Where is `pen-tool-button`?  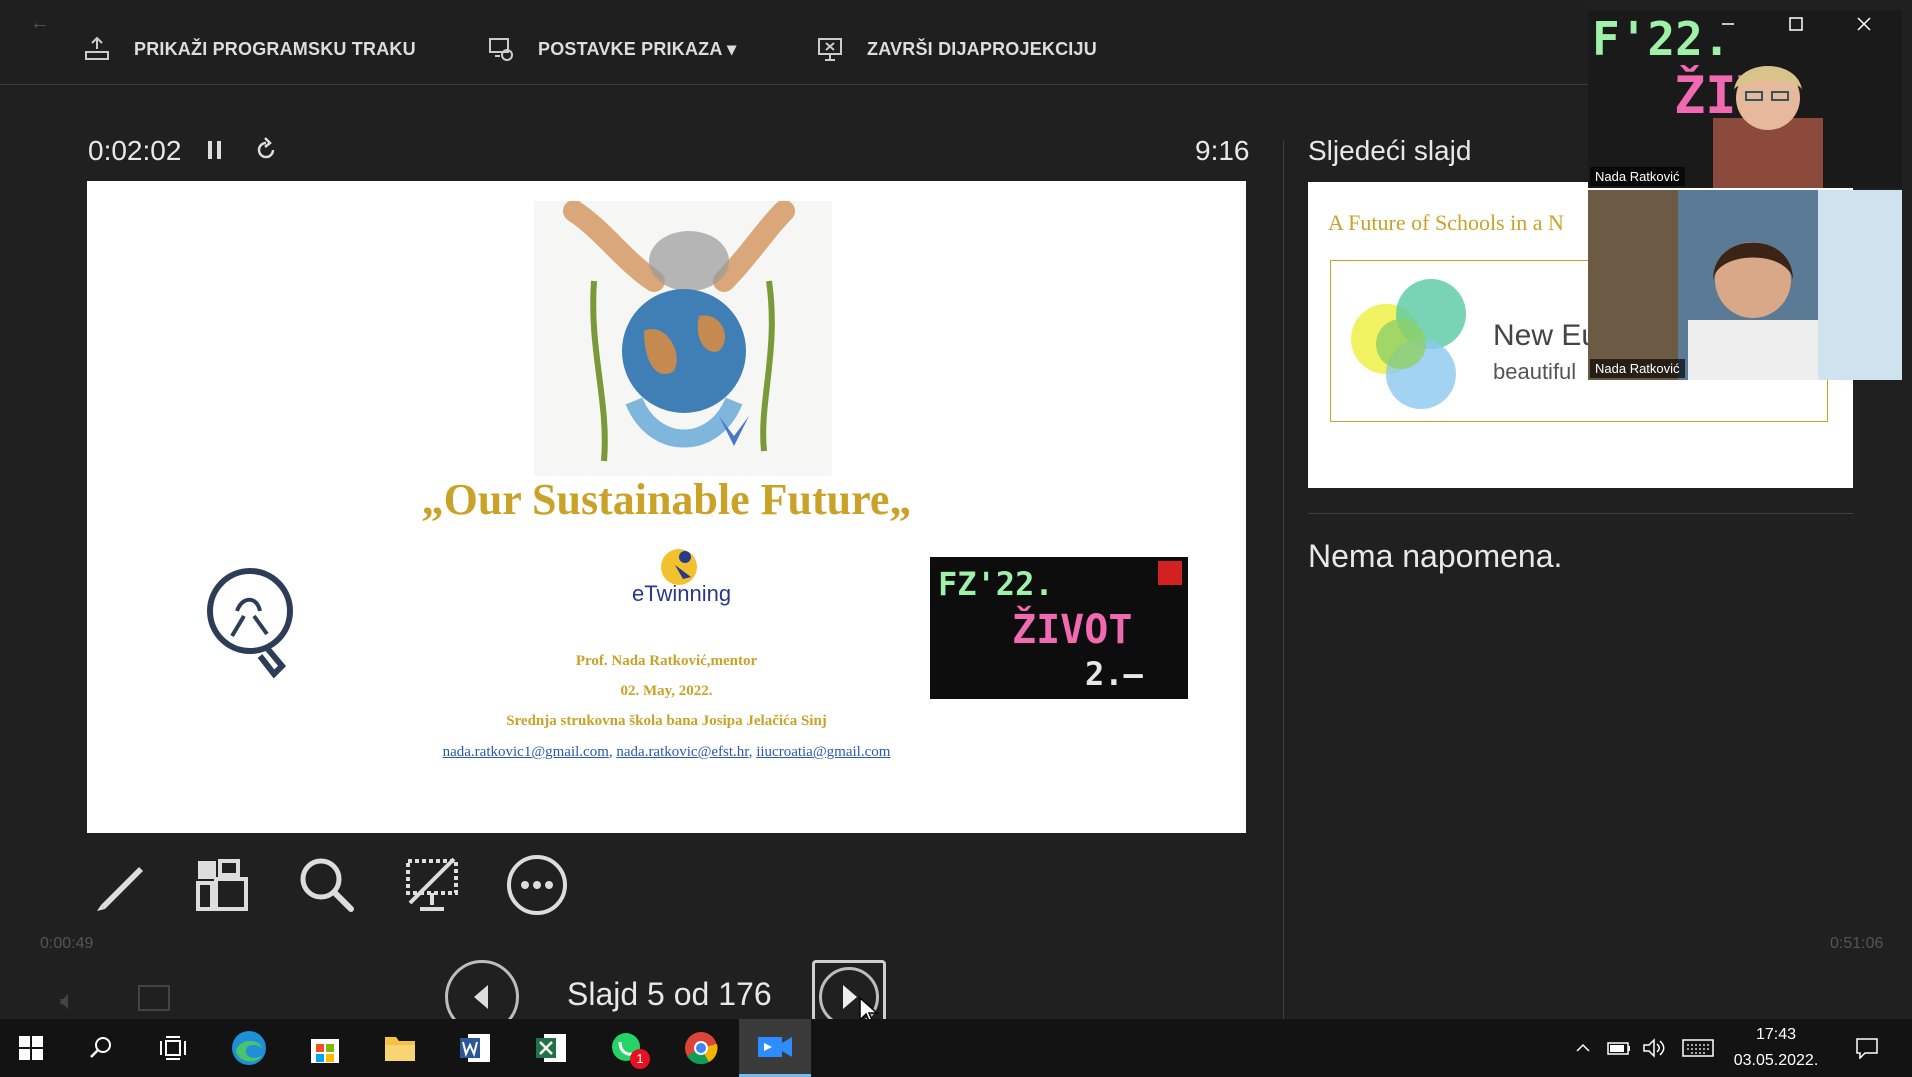
pen-tool-button is located at coordinates (121, 885).